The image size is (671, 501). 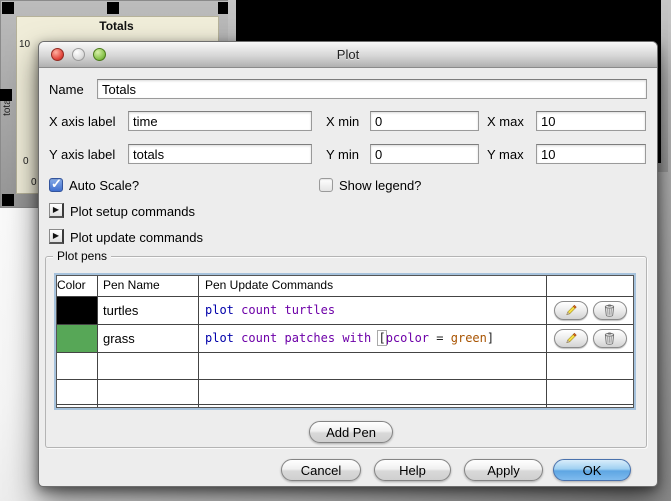 What do you see at coordinates (591, 121) in the screenshot?
I see `x-max-input` at bounding box center [591, 121].